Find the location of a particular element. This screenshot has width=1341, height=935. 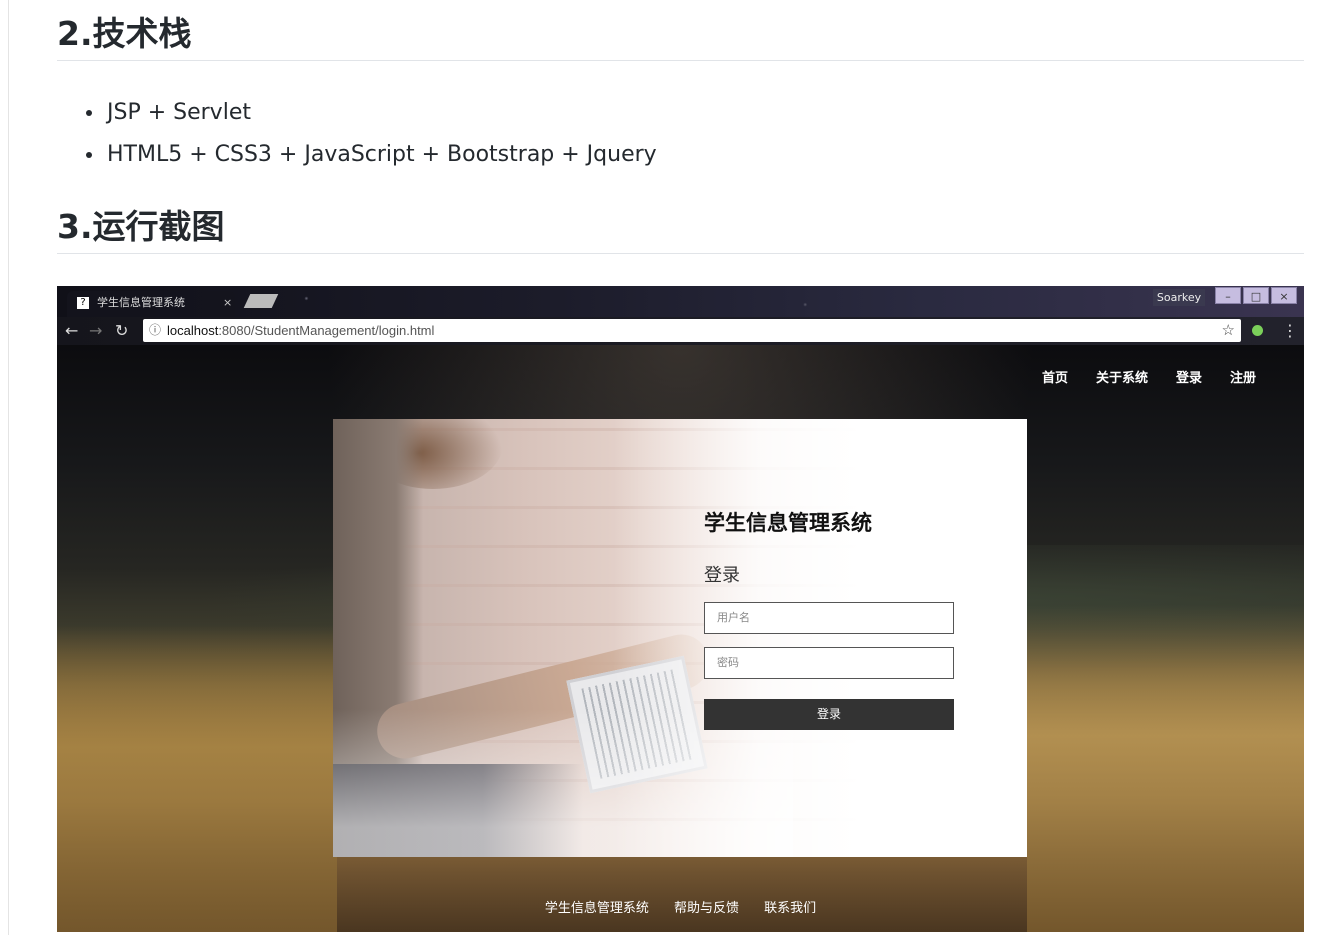

maximize-button: □ is located at coordinates (1256, 295).